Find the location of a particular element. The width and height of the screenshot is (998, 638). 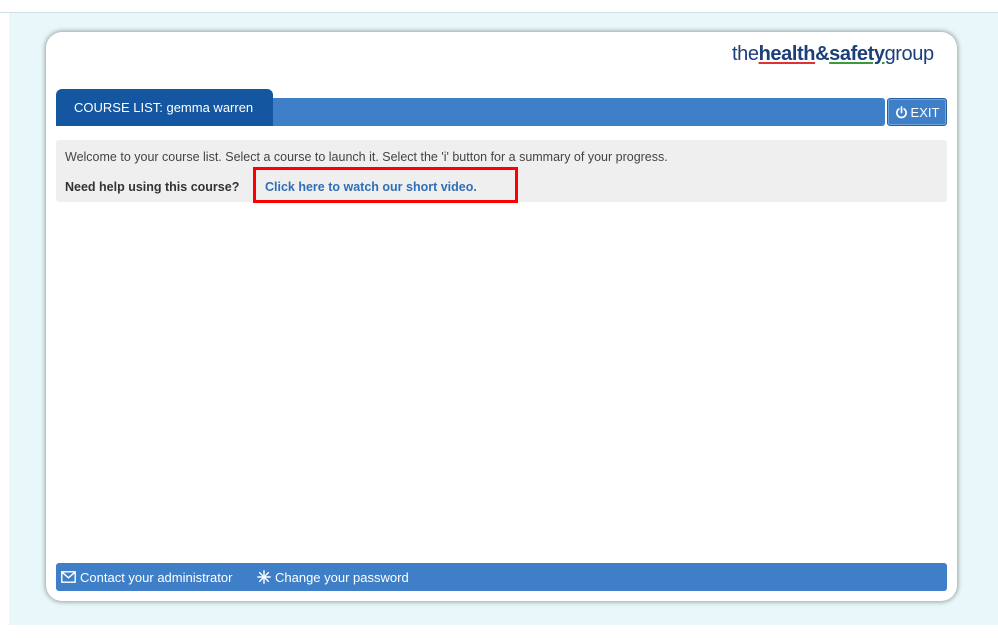

watch-video-link: Click here to watch our short video. is located at coordinates (371, 187).